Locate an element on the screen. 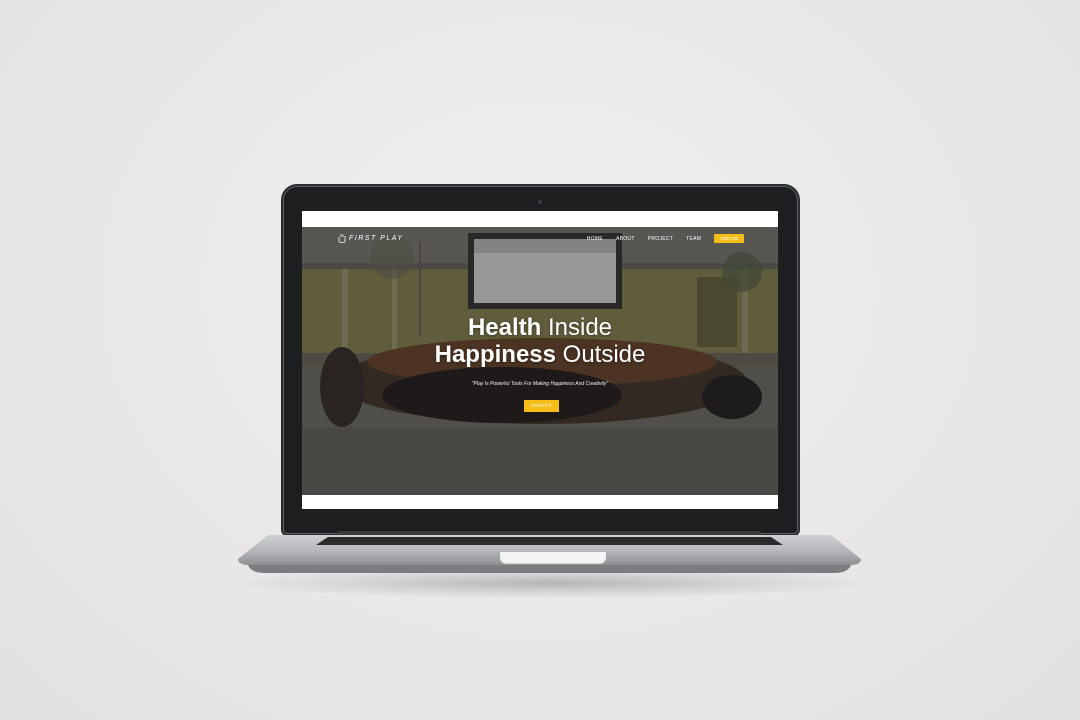 The image size is (1080, 720). nav-menu: HOME ABOUT PROJECT TEAM JOIN US is located at coordinates (665, 238).